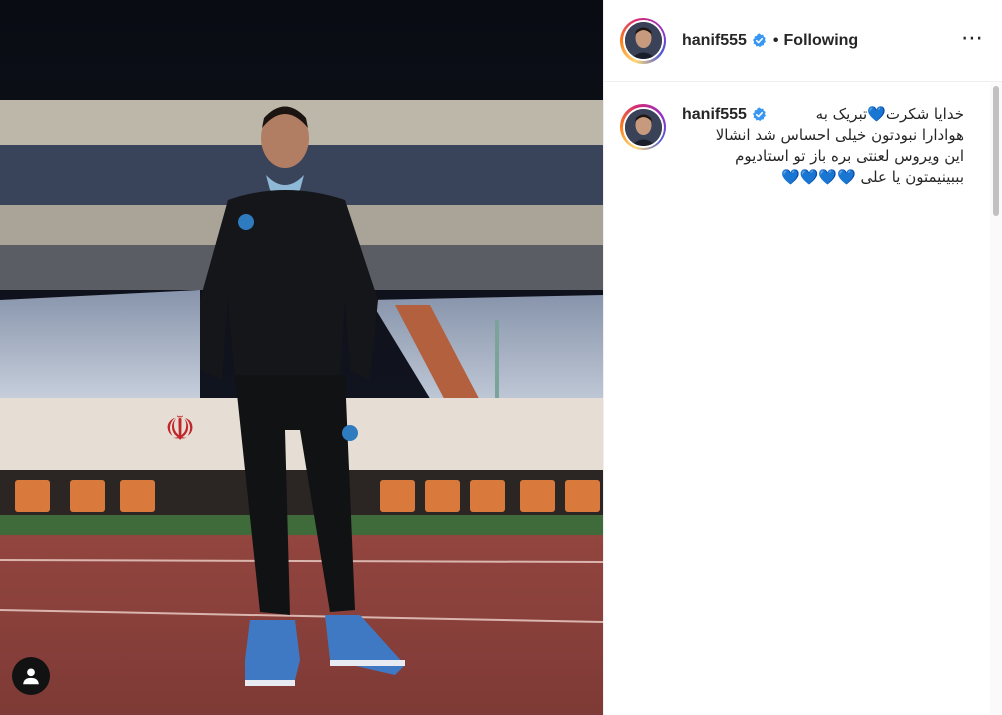  Describe the element at coordinates (872, 177) in the screenshot. I see `caption-line-4: بببینیمتون یا علی 💙💙💙💙` at that location.